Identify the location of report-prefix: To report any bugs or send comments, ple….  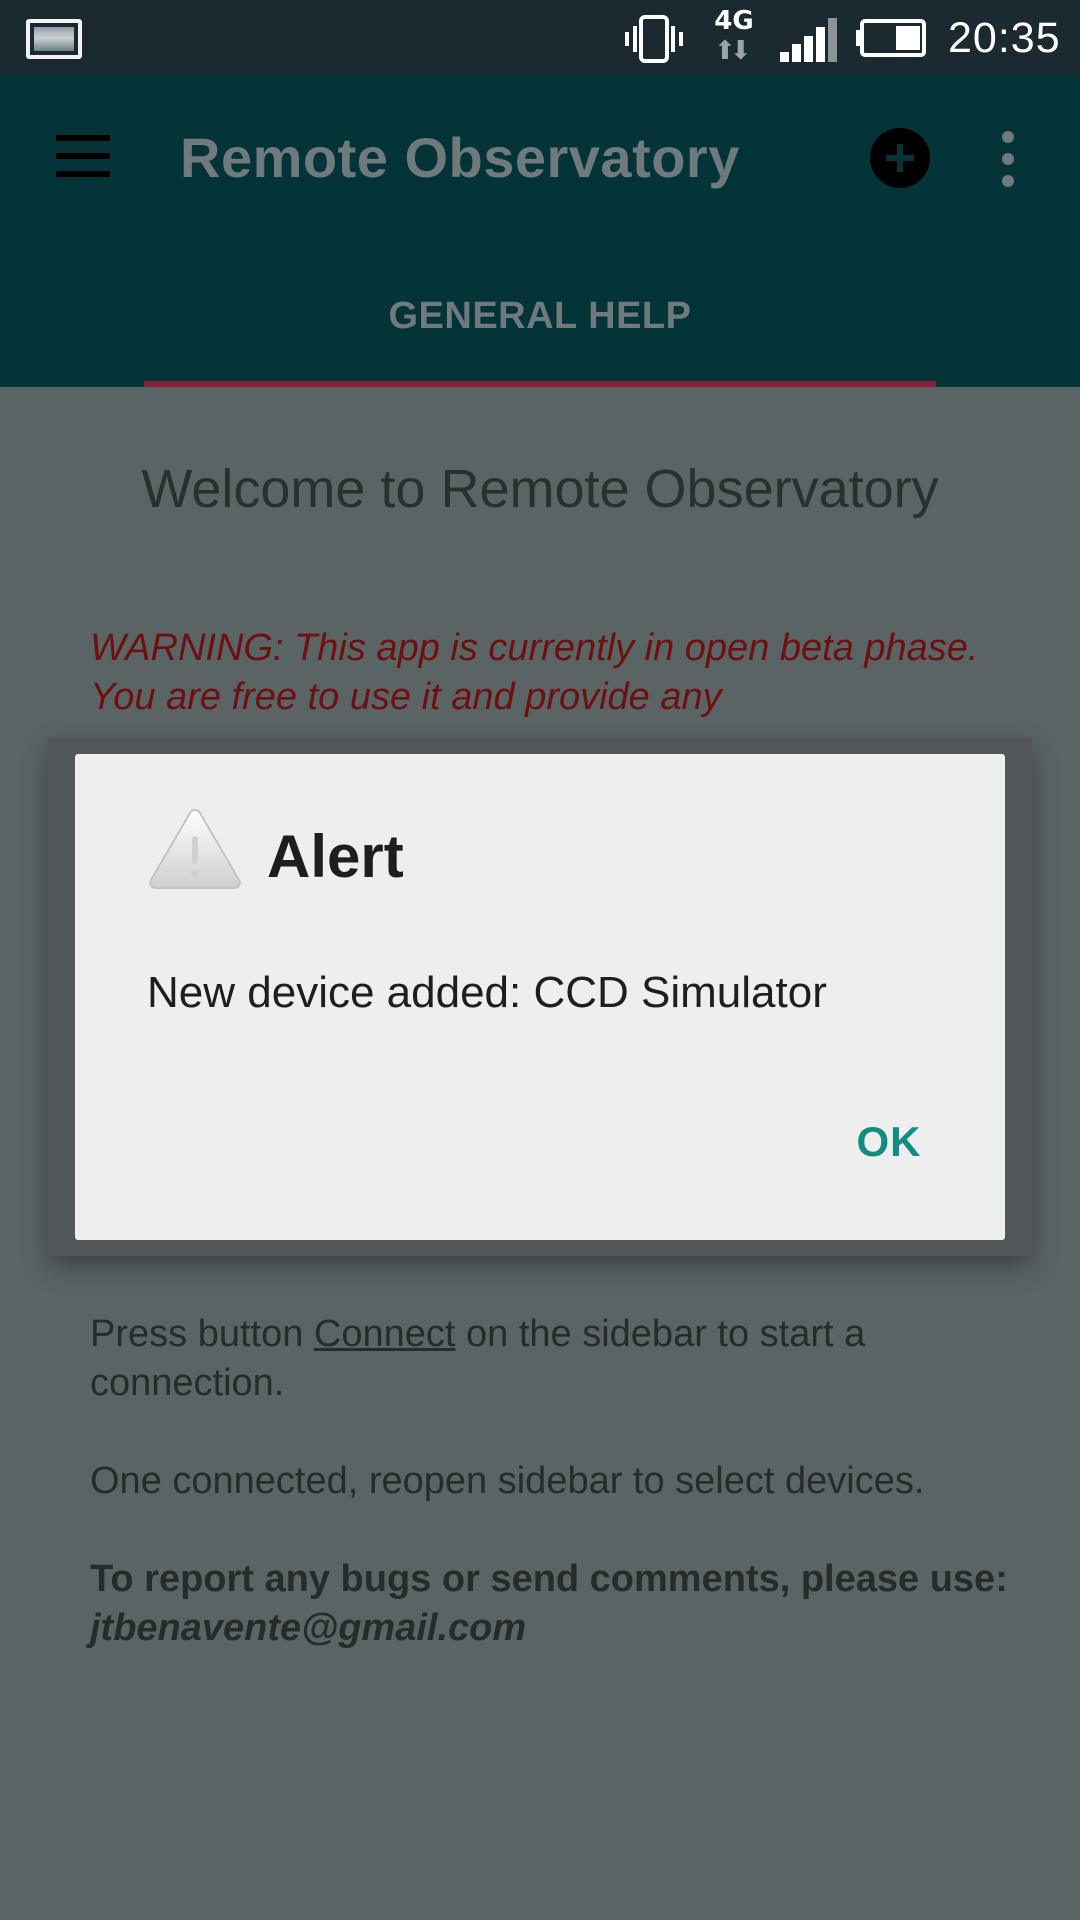
(549, 1579).